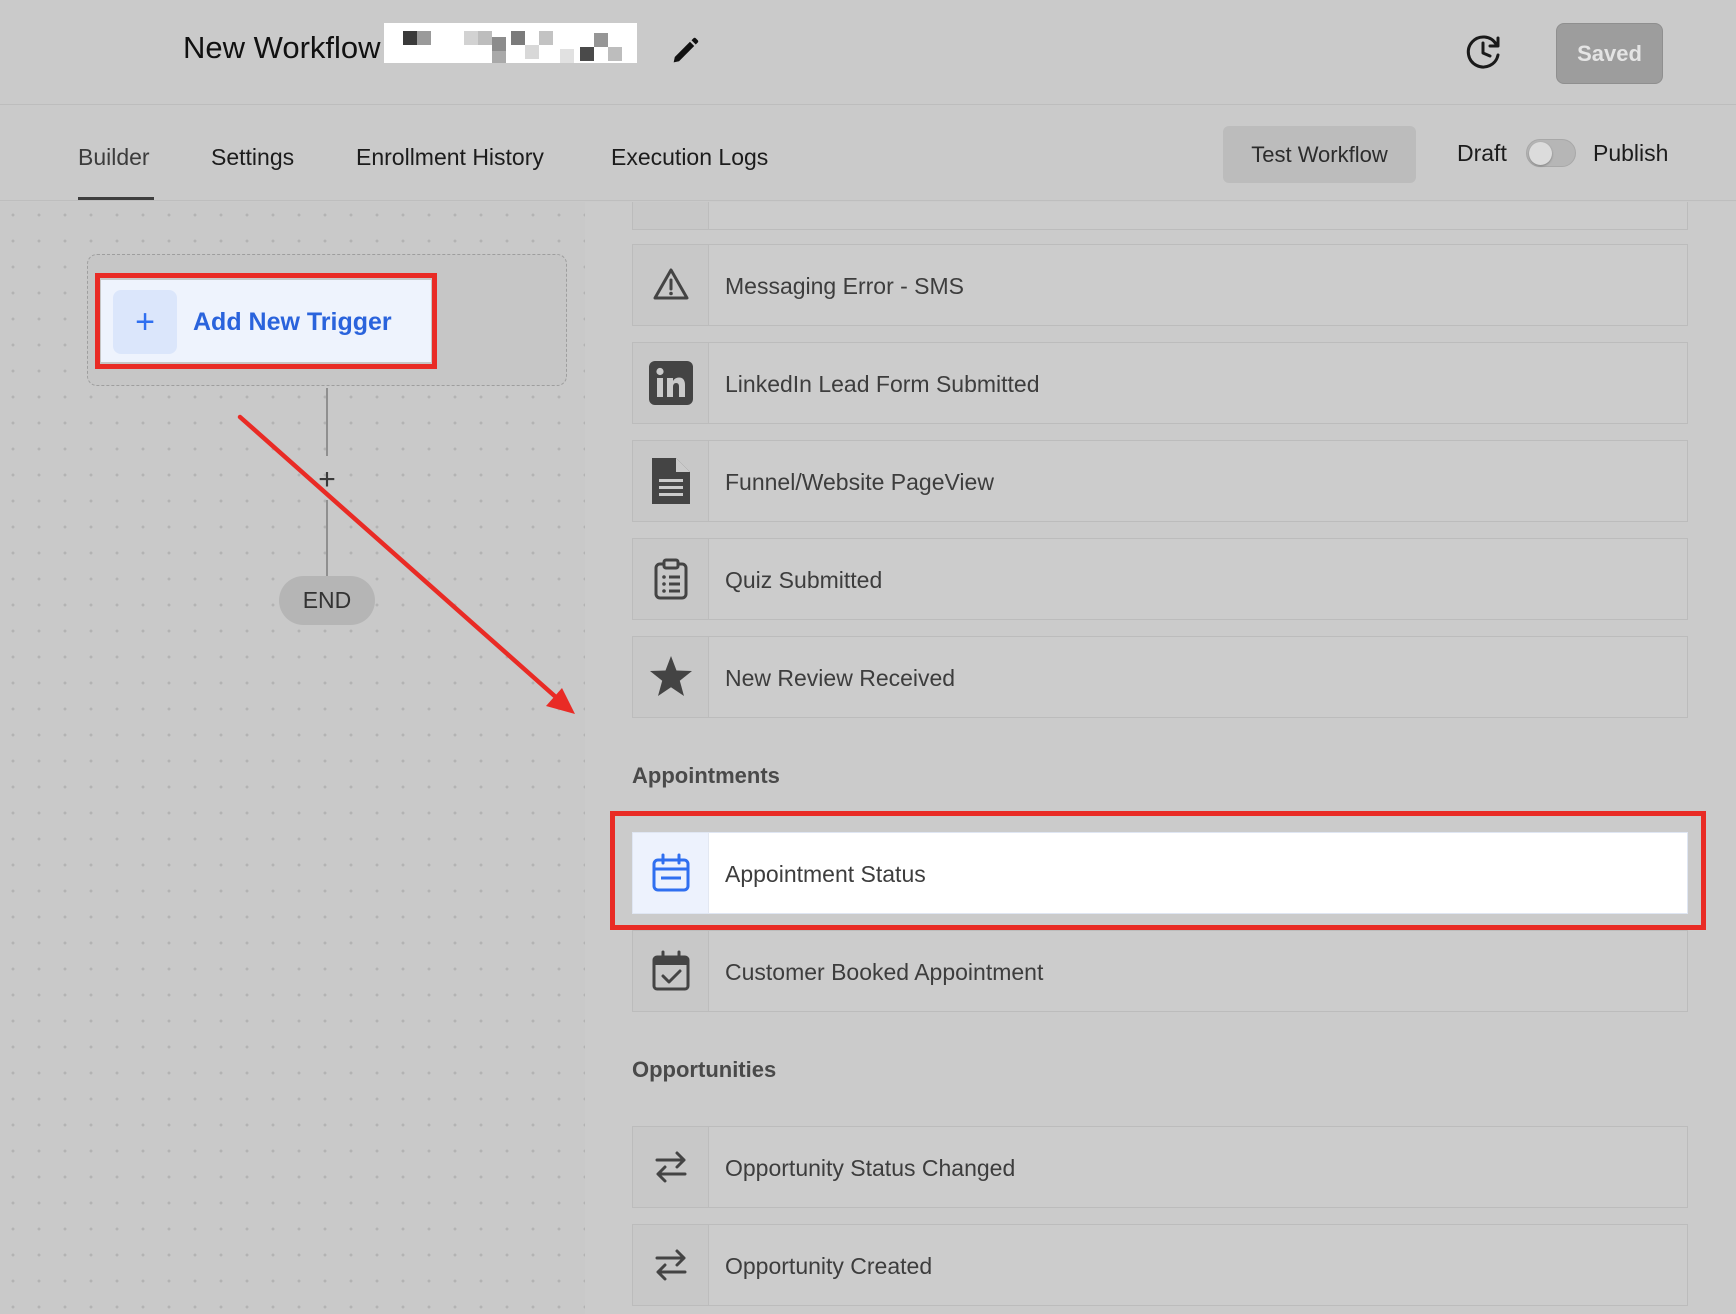 Image resolution: width=1736 pixels, height=1314 pixels. I want to click on calendar-check-icon, so click(670, 970).